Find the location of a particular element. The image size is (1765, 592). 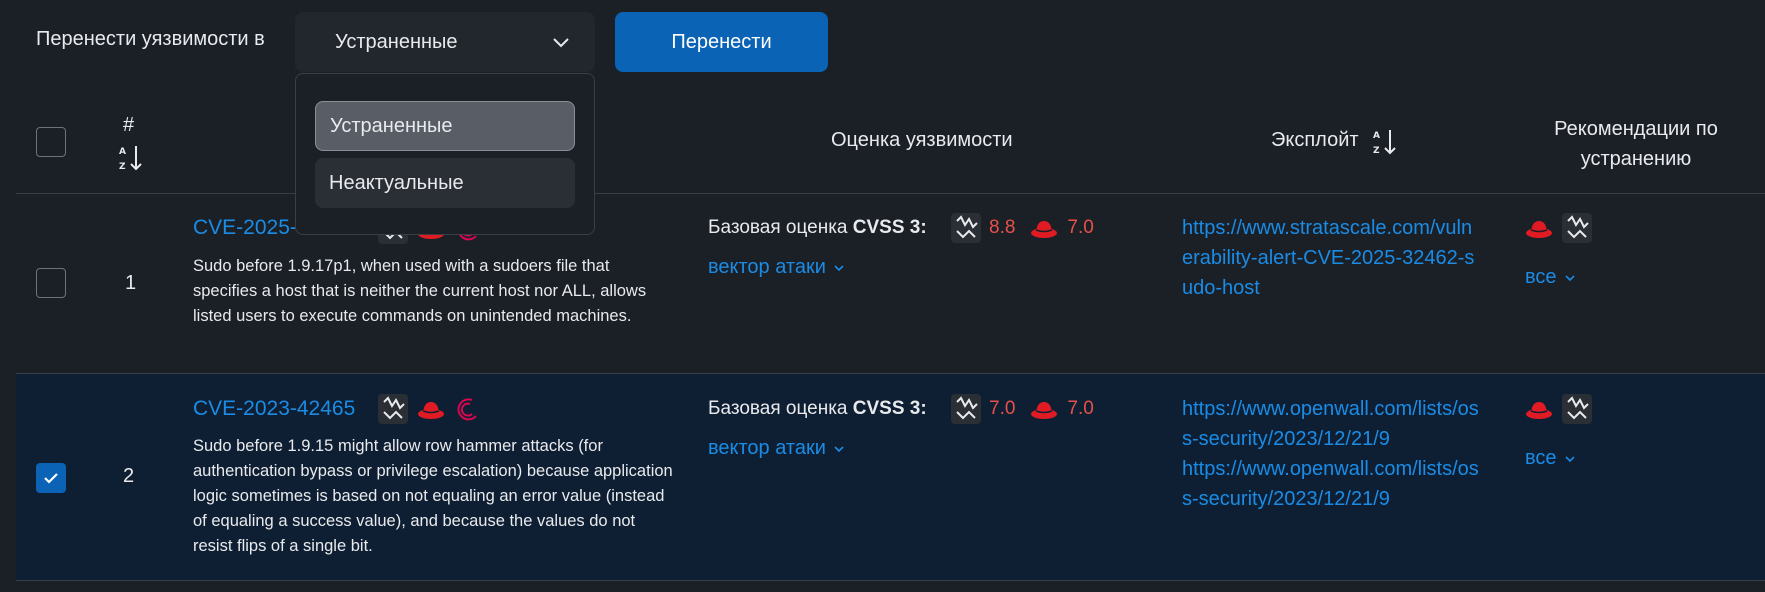

status-select: Устраненные is located at coordinates (445, 42).